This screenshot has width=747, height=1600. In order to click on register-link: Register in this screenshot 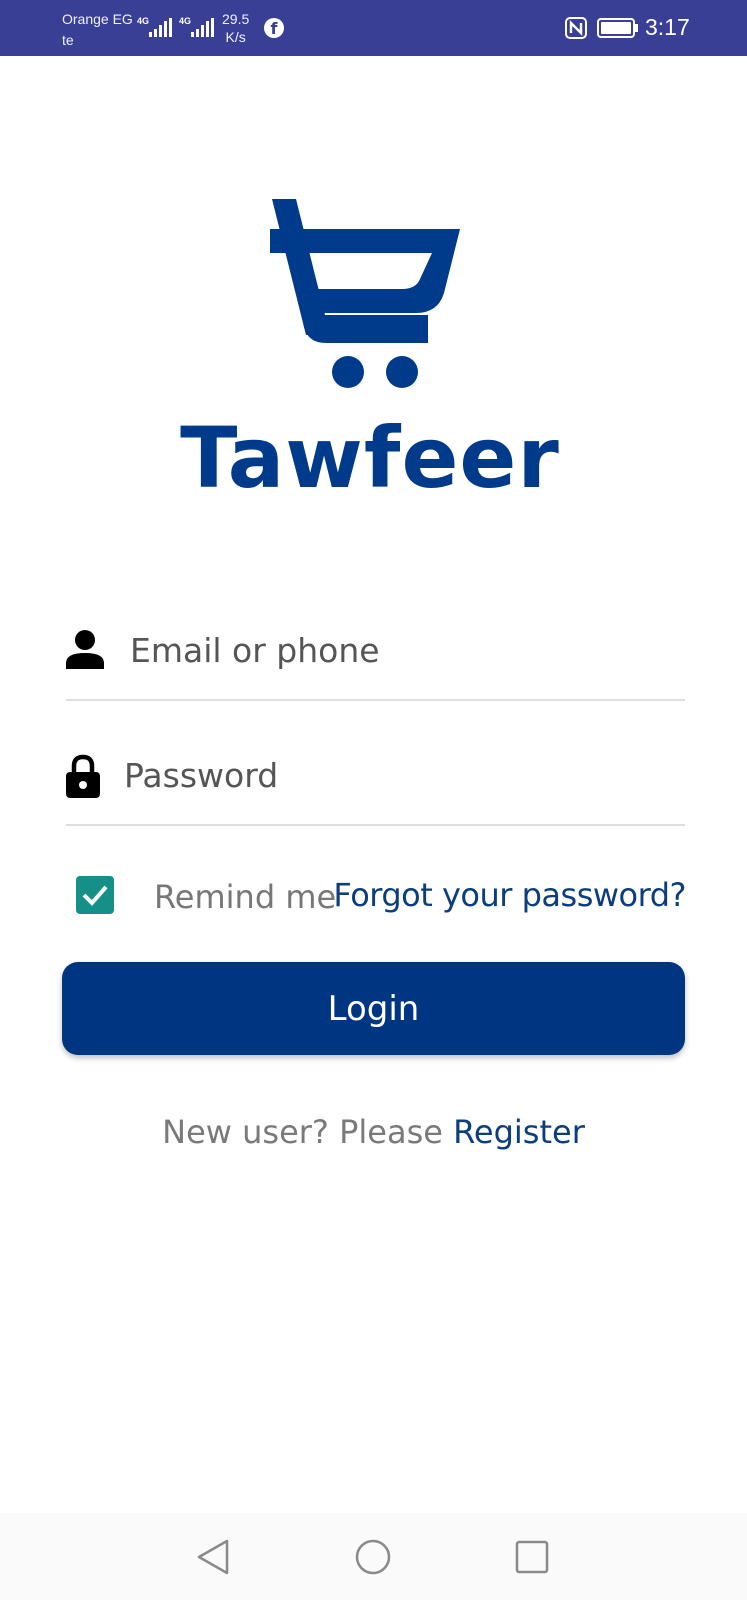, I will do `click(519, 1132)`.